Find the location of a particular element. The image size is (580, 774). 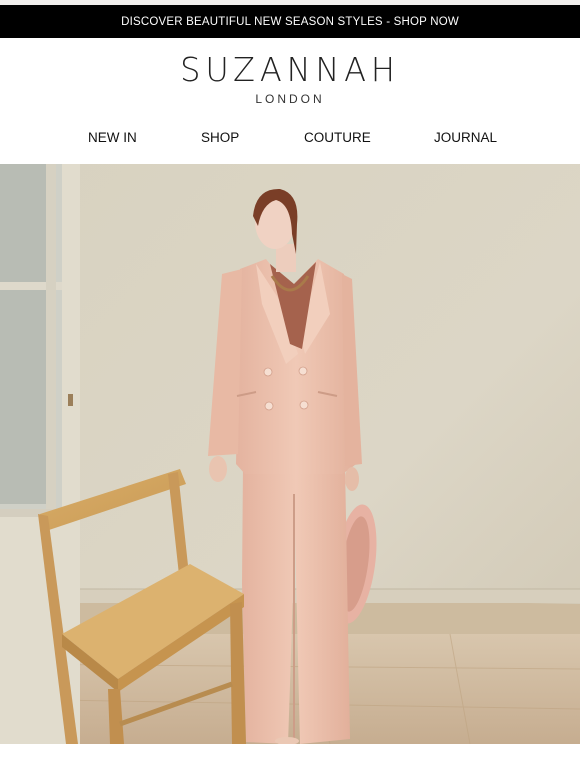

footer-spacer is located at coordinates (290, 759).